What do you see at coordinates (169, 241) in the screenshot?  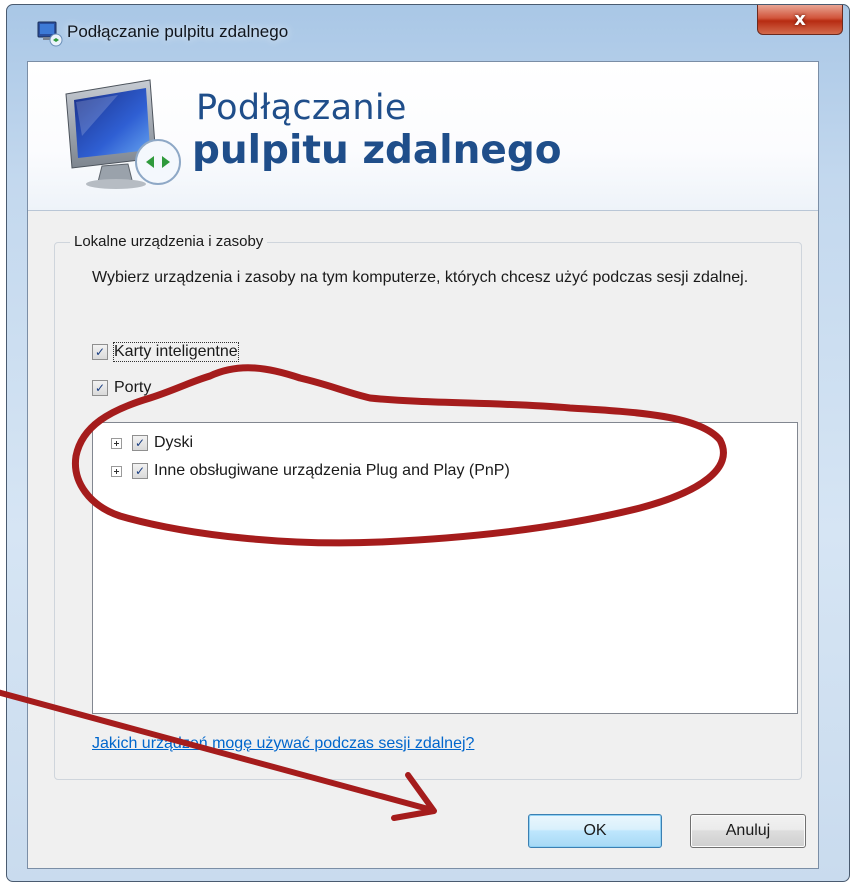 I see `group-legend: Lokalne urządzenia i zasoby` at bounding box center [169, 241].